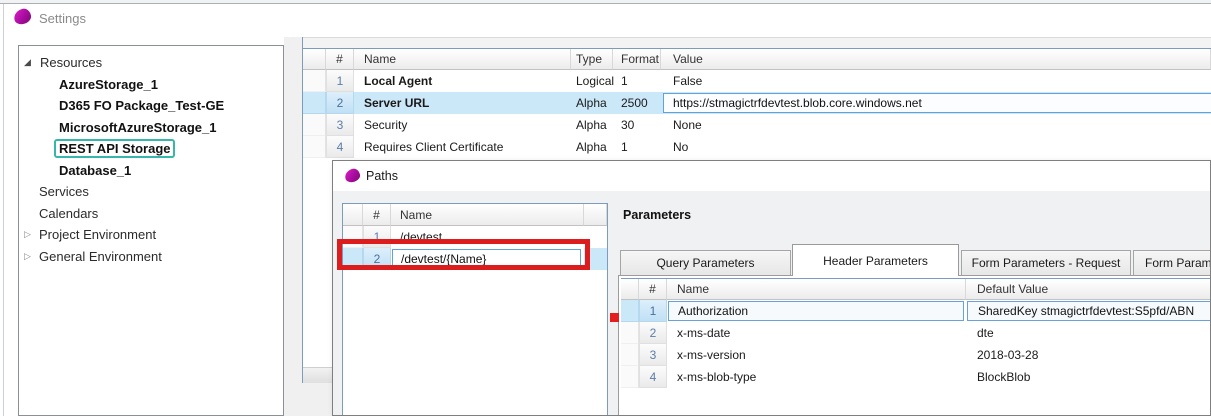 This screenshot has height=416, width=1211. I want to click on column-header-type: Type, so click(592, 59).